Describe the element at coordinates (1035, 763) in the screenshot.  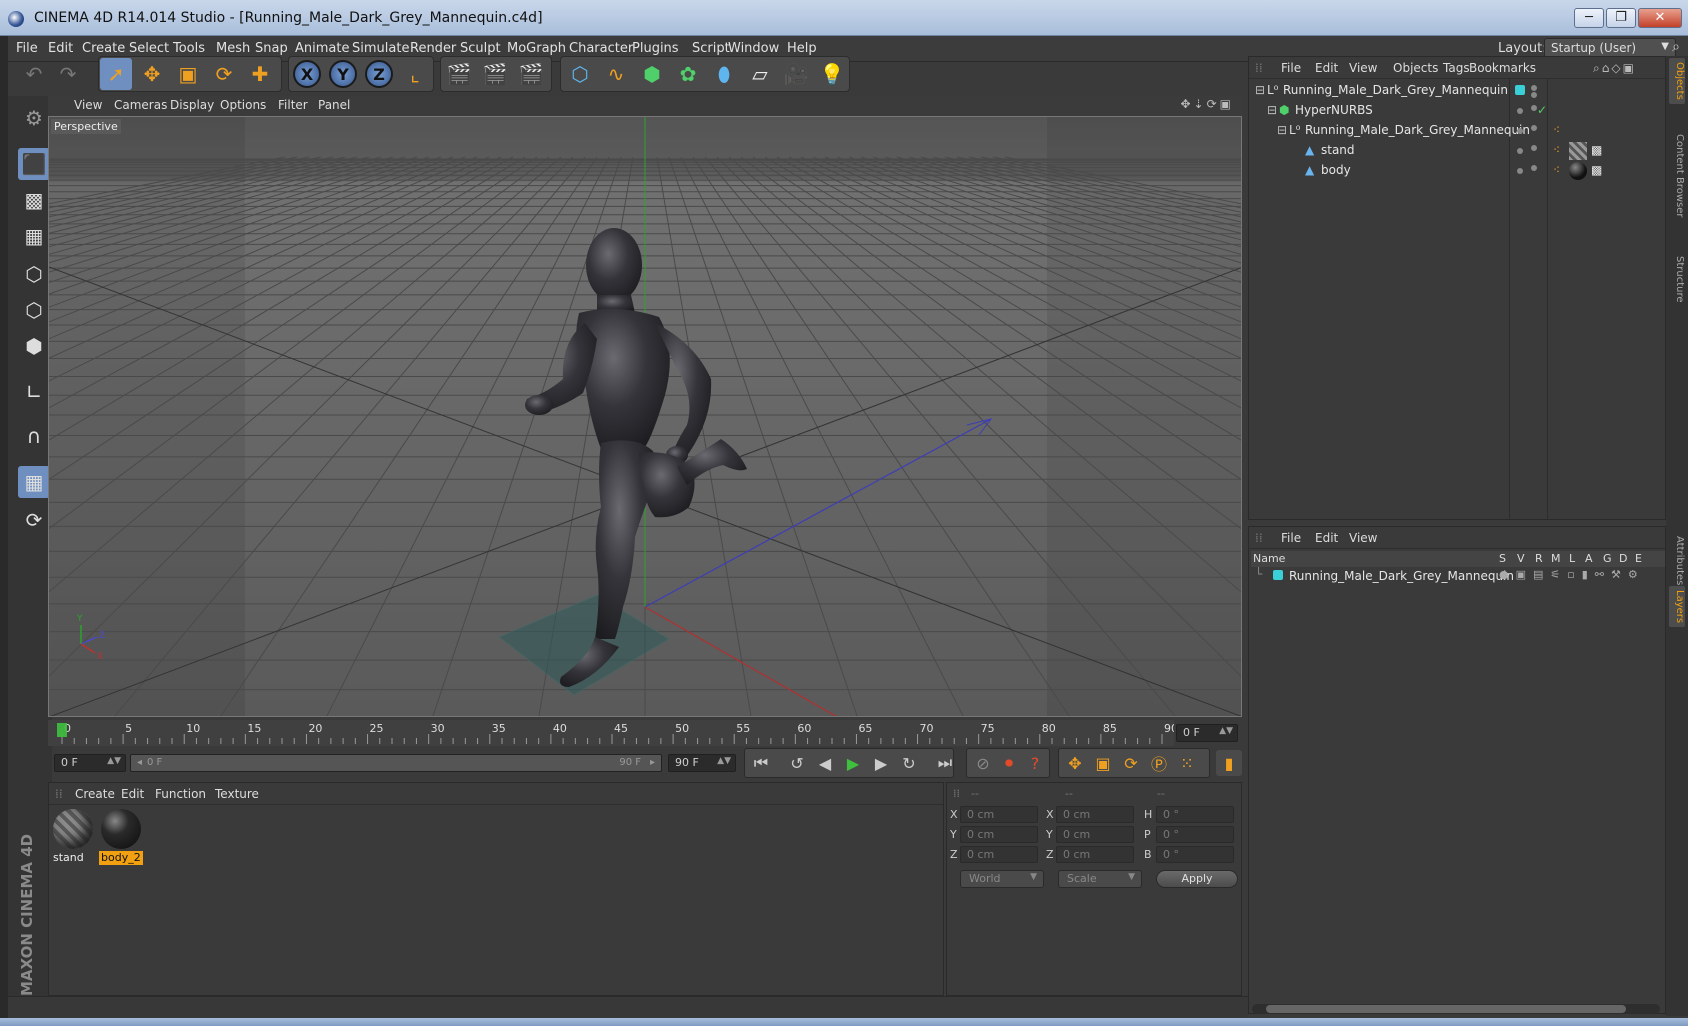
I see `keyframe-selection-button: ?` at that location.